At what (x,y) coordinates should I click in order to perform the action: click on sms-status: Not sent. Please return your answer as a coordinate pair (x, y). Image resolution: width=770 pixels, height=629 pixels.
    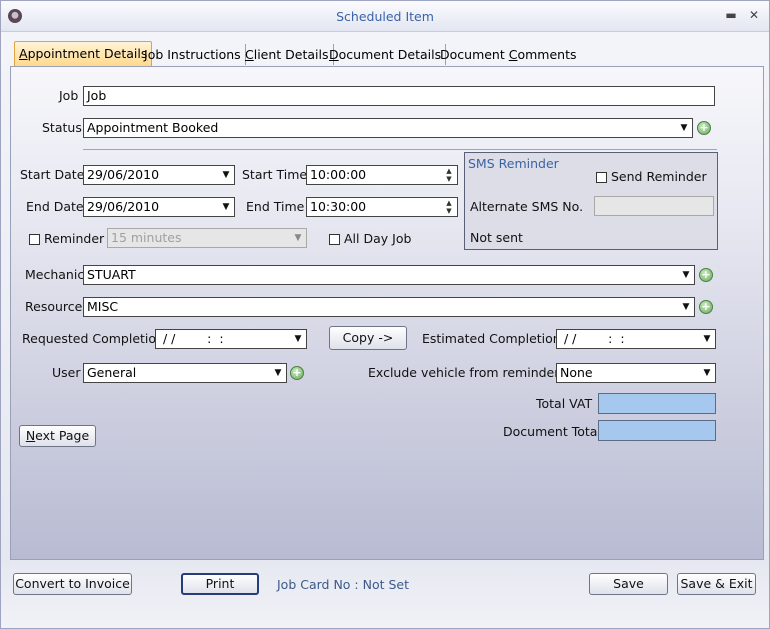
    Looking at the image, I should click on (496, 237).